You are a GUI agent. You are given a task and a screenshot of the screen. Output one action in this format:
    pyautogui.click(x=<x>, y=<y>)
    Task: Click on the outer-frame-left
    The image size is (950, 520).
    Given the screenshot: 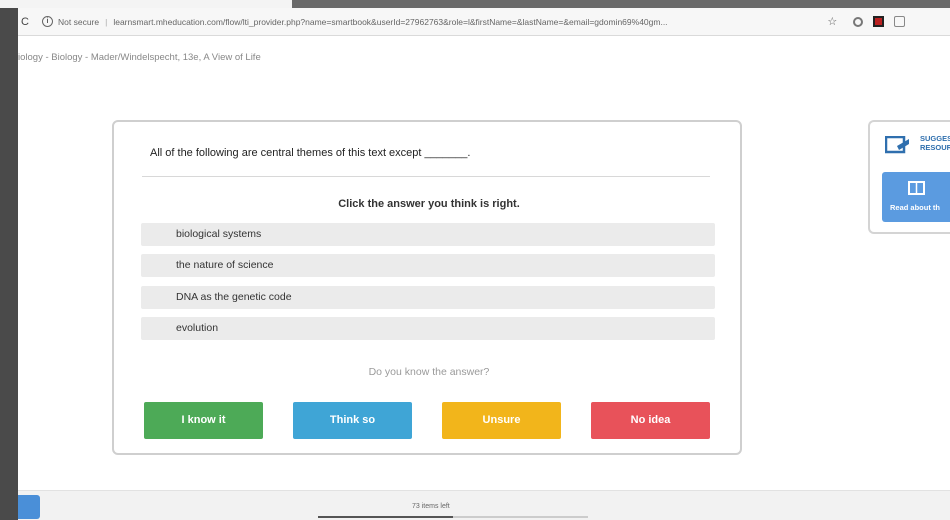 What is the action you would take?
    pyautogui.click(x=9, y=264)
    